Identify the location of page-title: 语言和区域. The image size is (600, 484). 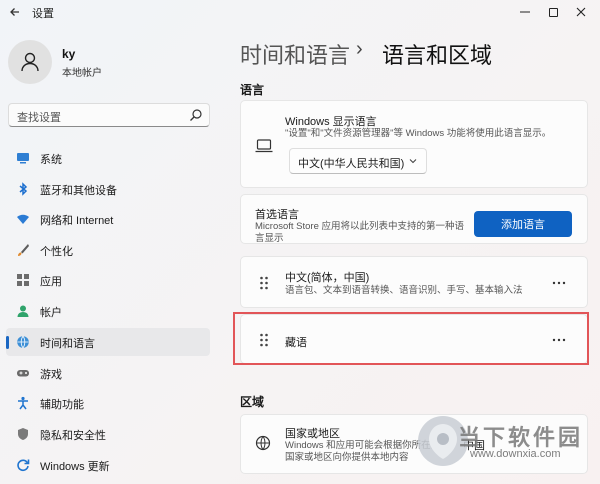
(437, 55).